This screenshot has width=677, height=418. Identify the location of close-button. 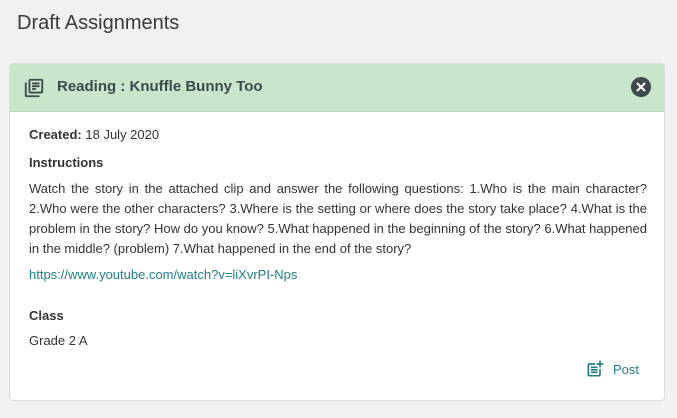
(641, 87).